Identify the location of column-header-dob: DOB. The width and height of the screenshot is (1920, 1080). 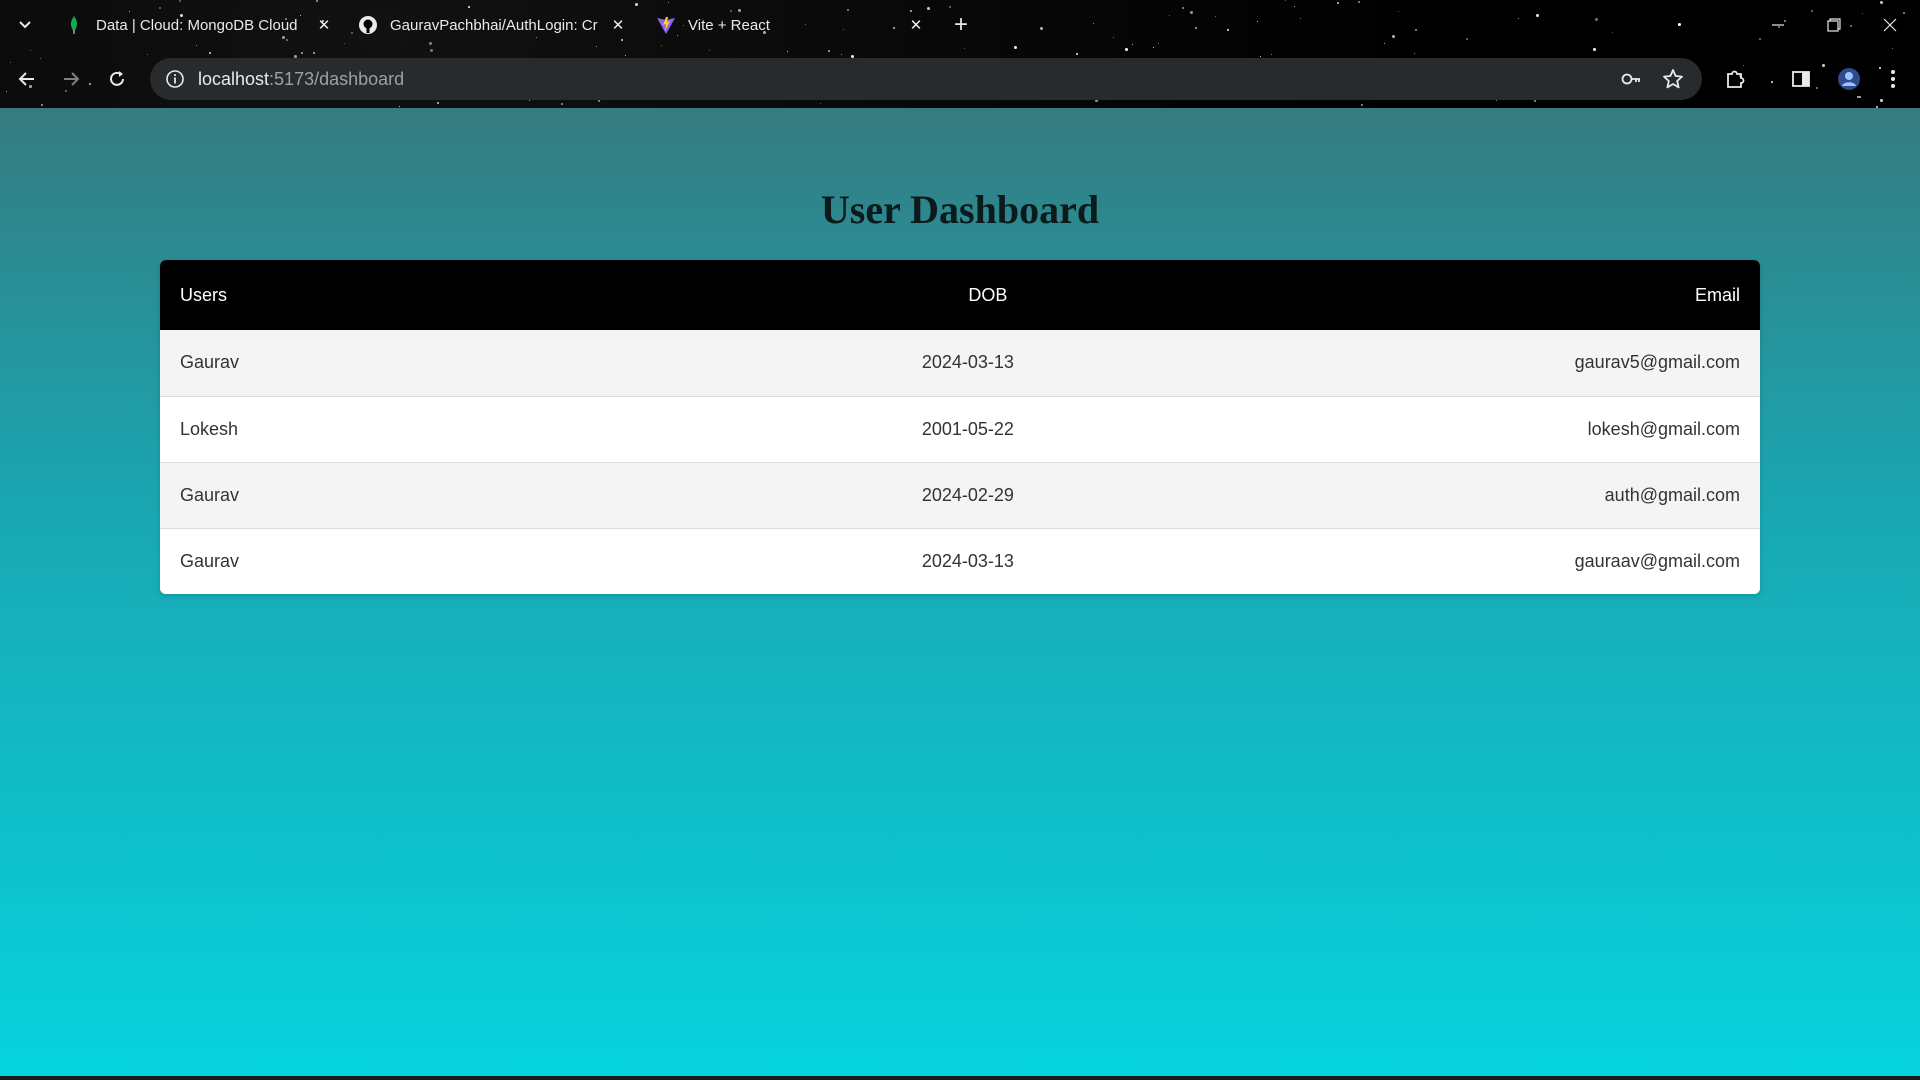
(988, 294).